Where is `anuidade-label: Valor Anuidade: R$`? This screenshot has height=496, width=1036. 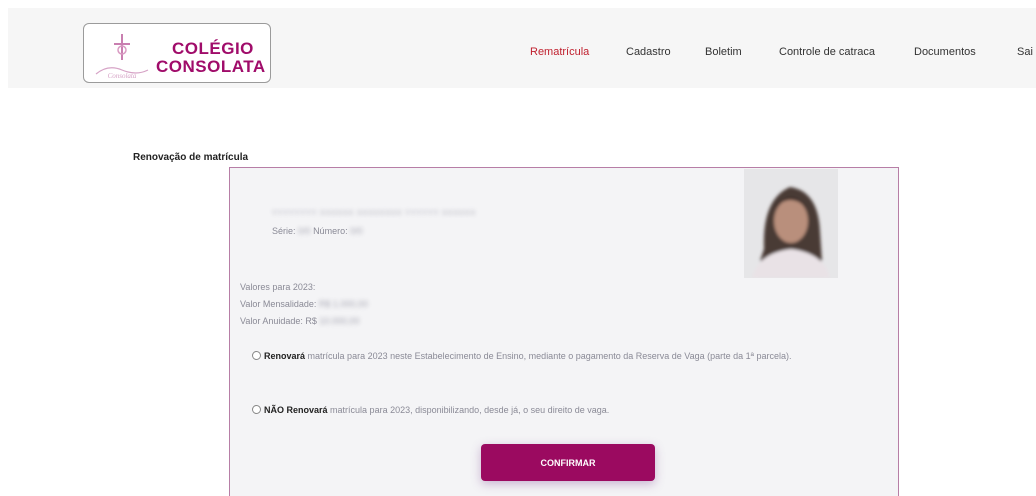 anuidade-label: Valor Anuidade: R$ is located at coordinates (278, 321).